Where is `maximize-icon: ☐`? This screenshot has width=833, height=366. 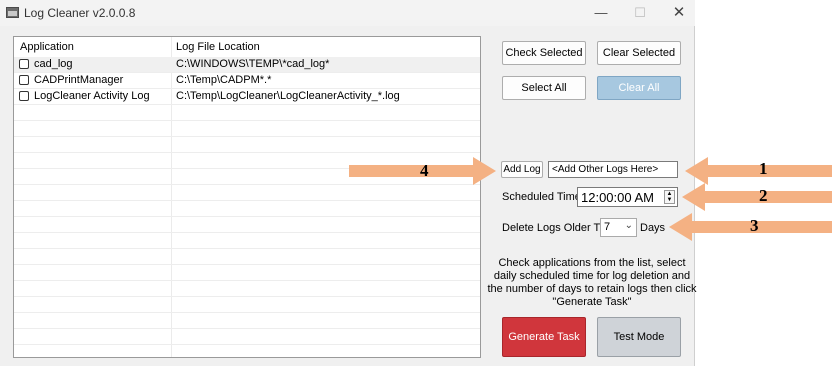 maximize-icon: ☐ is located at coordinates (640, 13).